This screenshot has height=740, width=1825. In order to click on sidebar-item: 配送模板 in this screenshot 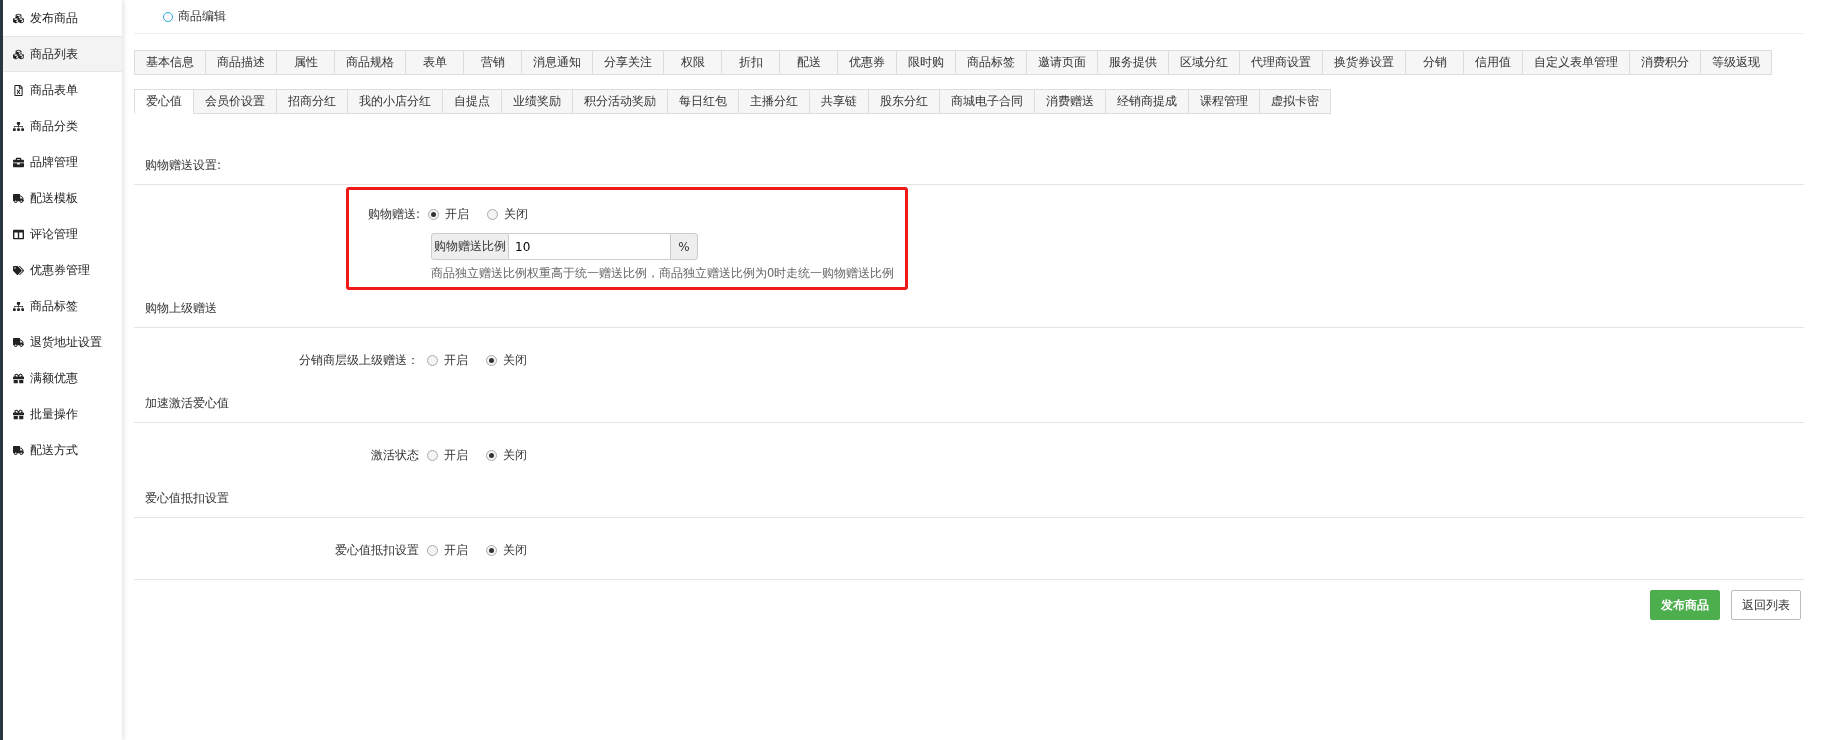, I will do `click(62, 198)`.